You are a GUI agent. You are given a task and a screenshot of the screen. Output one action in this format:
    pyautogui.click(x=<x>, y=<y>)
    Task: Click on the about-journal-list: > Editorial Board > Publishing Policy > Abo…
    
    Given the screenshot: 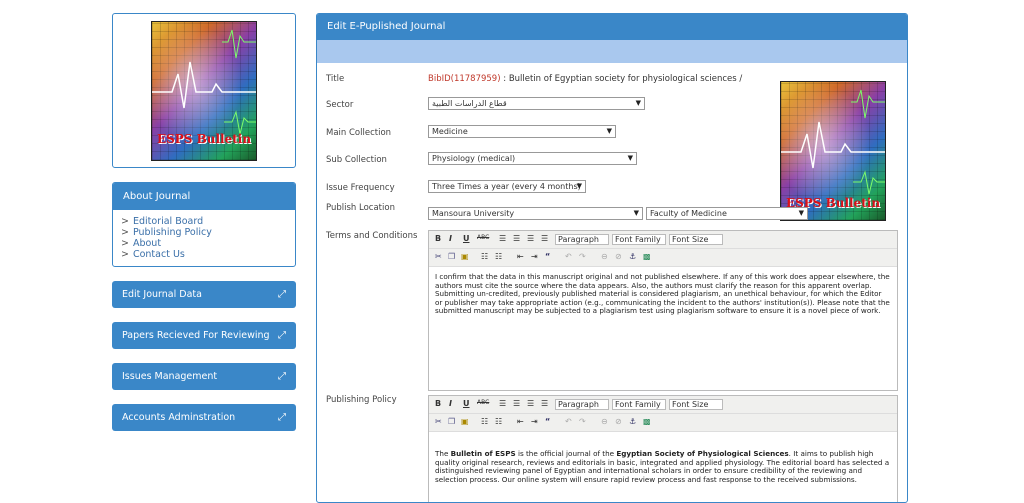 What is the action you would take?
    pyautogui.click(x=204, y=235)
    